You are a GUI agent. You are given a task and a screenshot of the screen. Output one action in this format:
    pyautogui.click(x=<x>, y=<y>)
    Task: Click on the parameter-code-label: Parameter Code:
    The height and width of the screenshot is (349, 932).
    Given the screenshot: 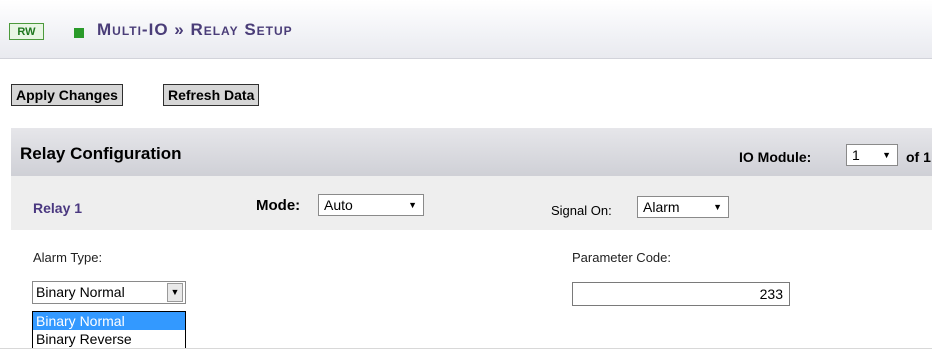 What is the action you would take?
    pyautogui.click(x=621, y=257)
    